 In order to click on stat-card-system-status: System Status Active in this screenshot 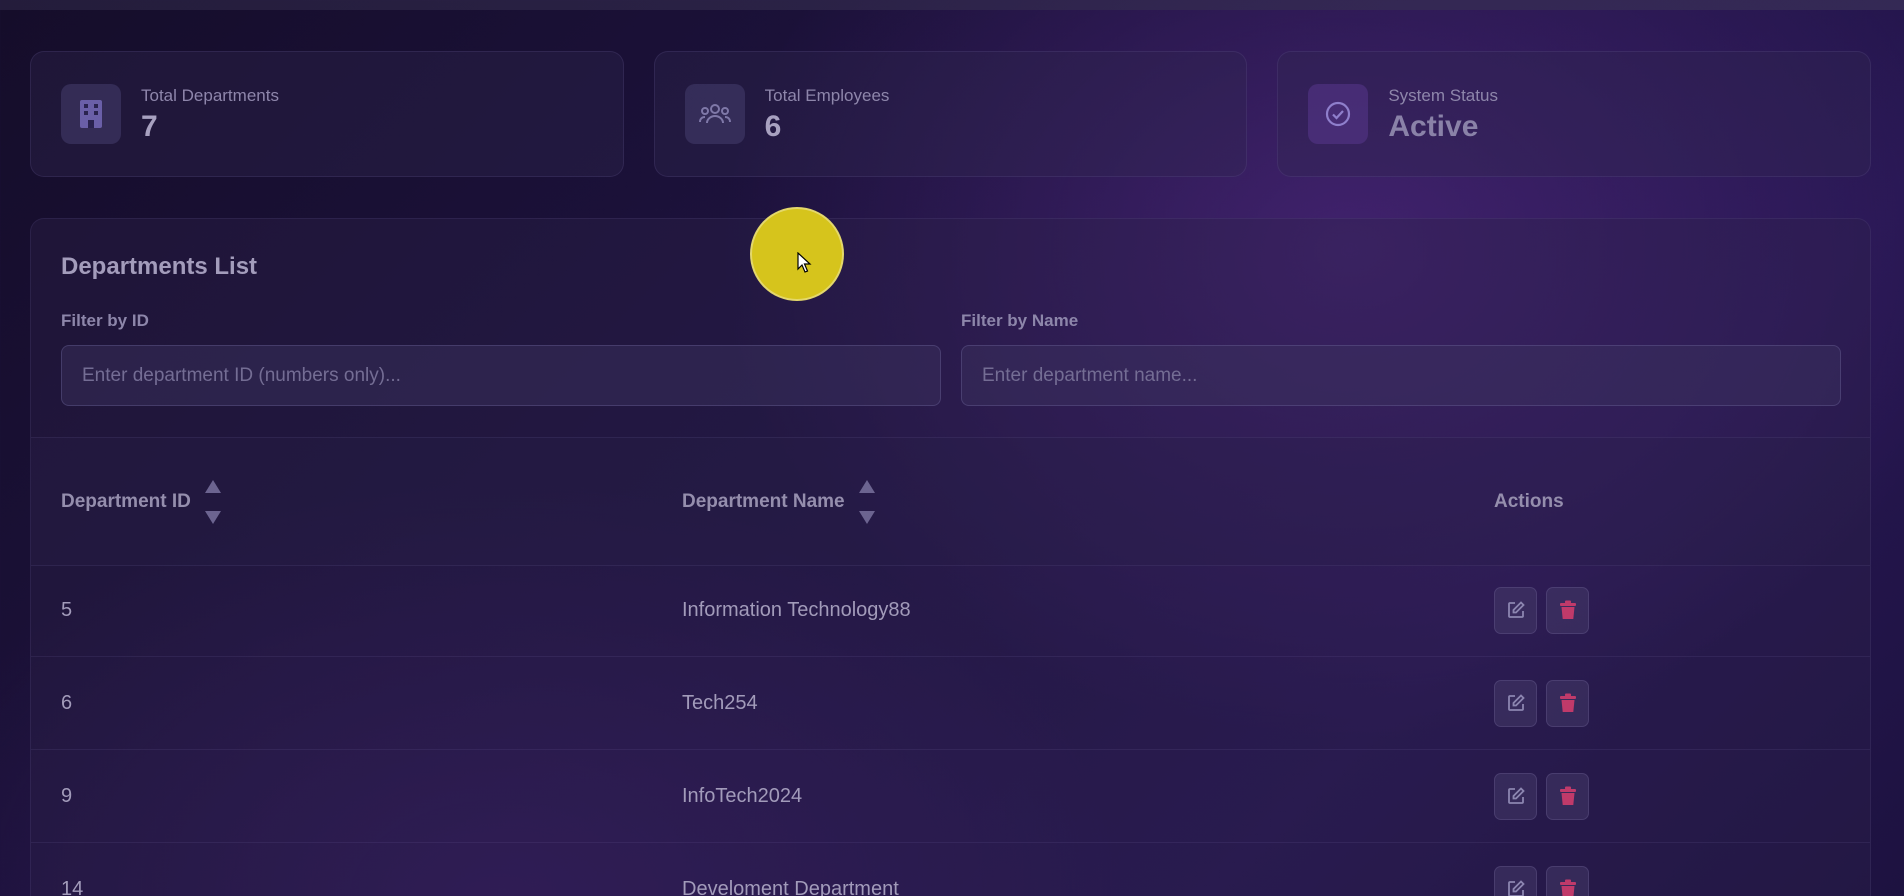, I will do `click(1574, 114)`.